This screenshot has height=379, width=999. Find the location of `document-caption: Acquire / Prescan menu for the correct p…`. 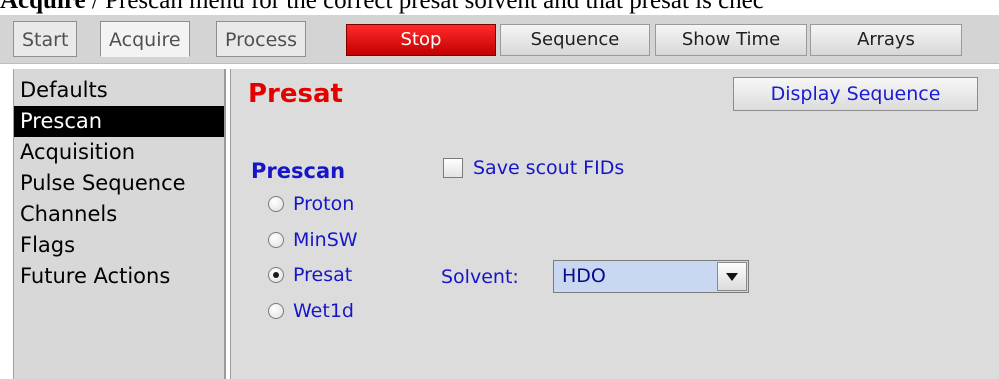

document-caption: Acquire / Prescan menu for the correct p… is located at coordinates (499, 7).